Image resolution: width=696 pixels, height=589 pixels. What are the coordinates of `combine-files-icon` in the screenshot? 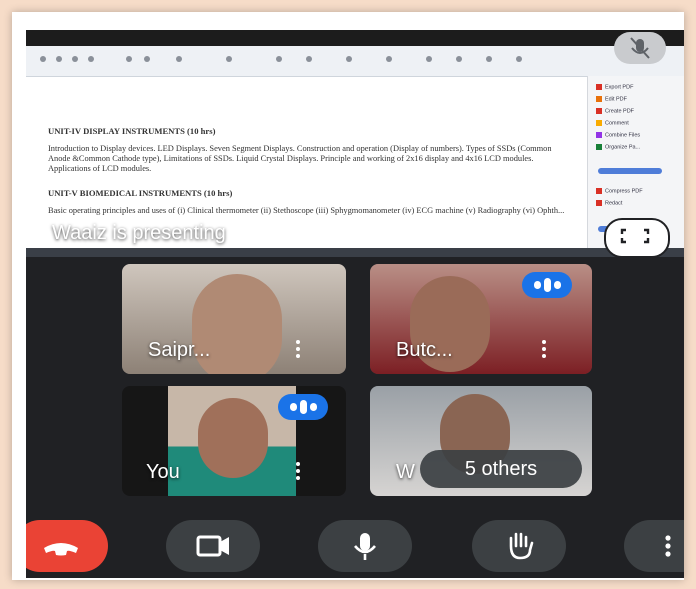 It's located at (599, 135).